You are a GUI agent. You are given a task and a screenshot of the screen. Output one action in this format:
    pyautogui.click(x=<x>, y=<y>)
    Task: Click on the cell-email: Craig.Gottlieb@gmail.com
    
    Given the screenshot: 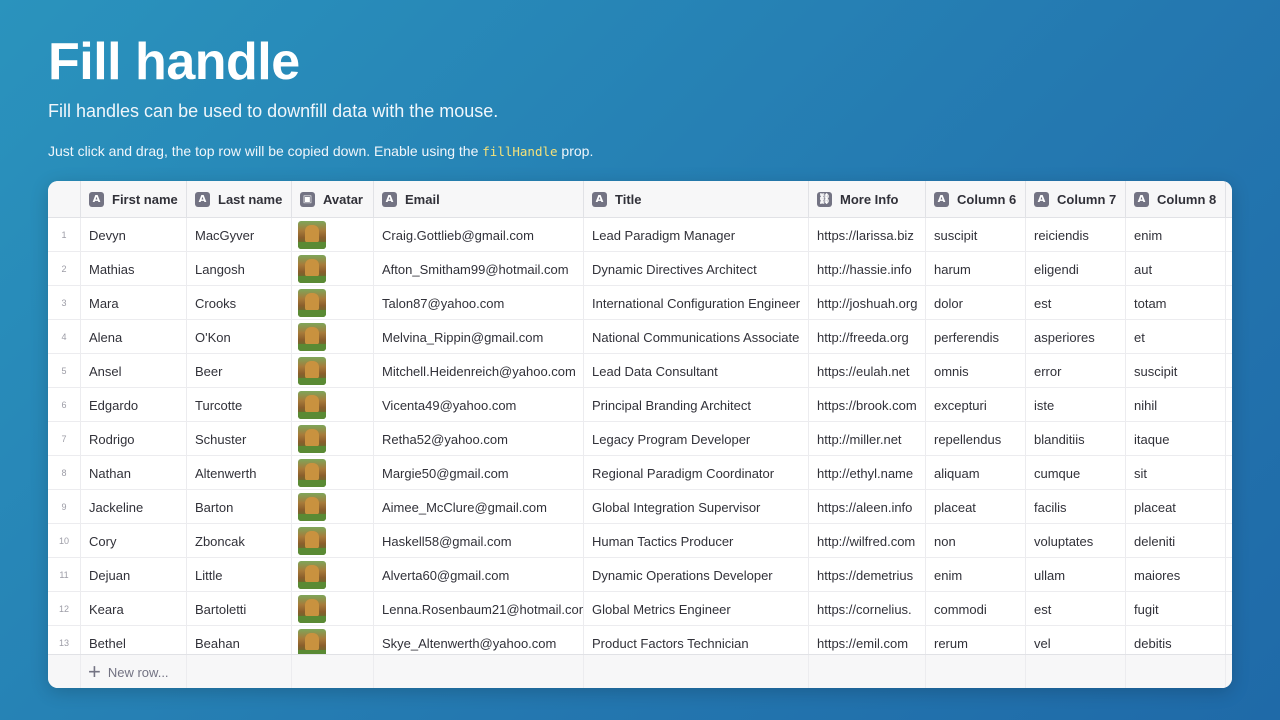 What is the action you would take?
    pyautogui.click(x=479, y=235)
    